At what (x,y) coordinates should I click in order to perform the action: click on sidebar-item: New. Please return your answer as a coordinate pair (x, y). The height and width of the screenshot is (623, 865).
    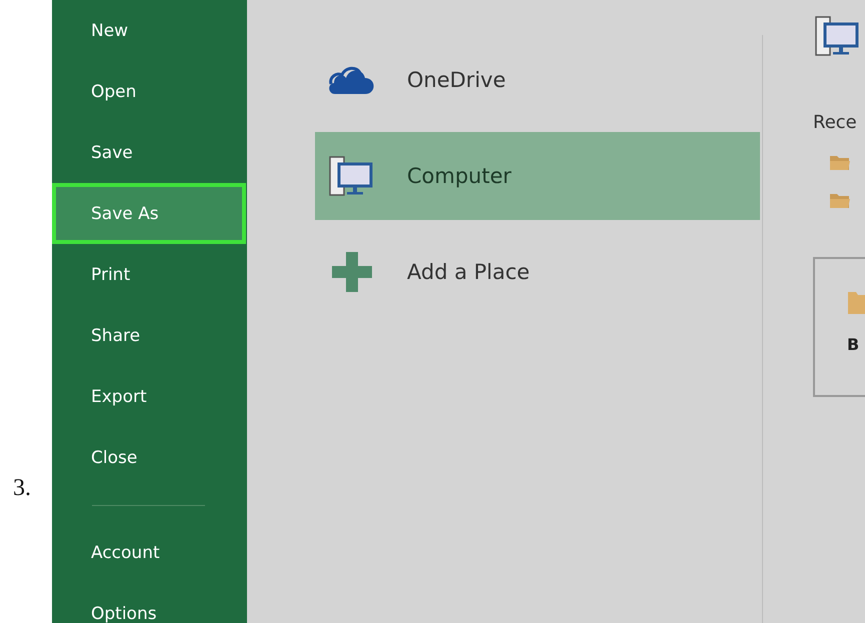
    Looking at the image, I should click on (149, 30).